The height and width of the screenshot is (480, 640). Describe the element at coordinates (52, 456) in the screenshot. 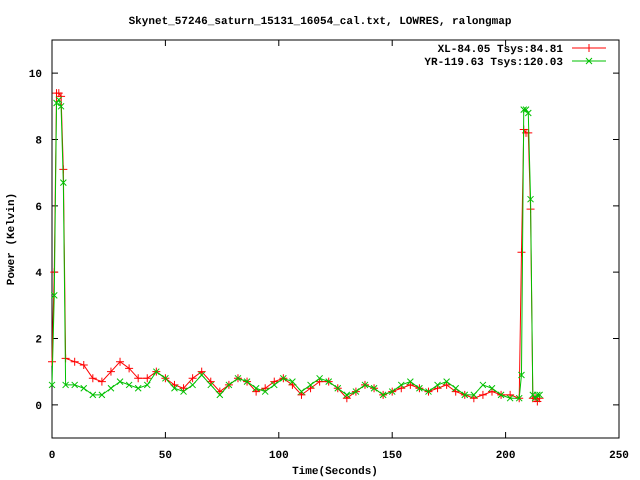

I see `x-tick-label: 0` at that location.